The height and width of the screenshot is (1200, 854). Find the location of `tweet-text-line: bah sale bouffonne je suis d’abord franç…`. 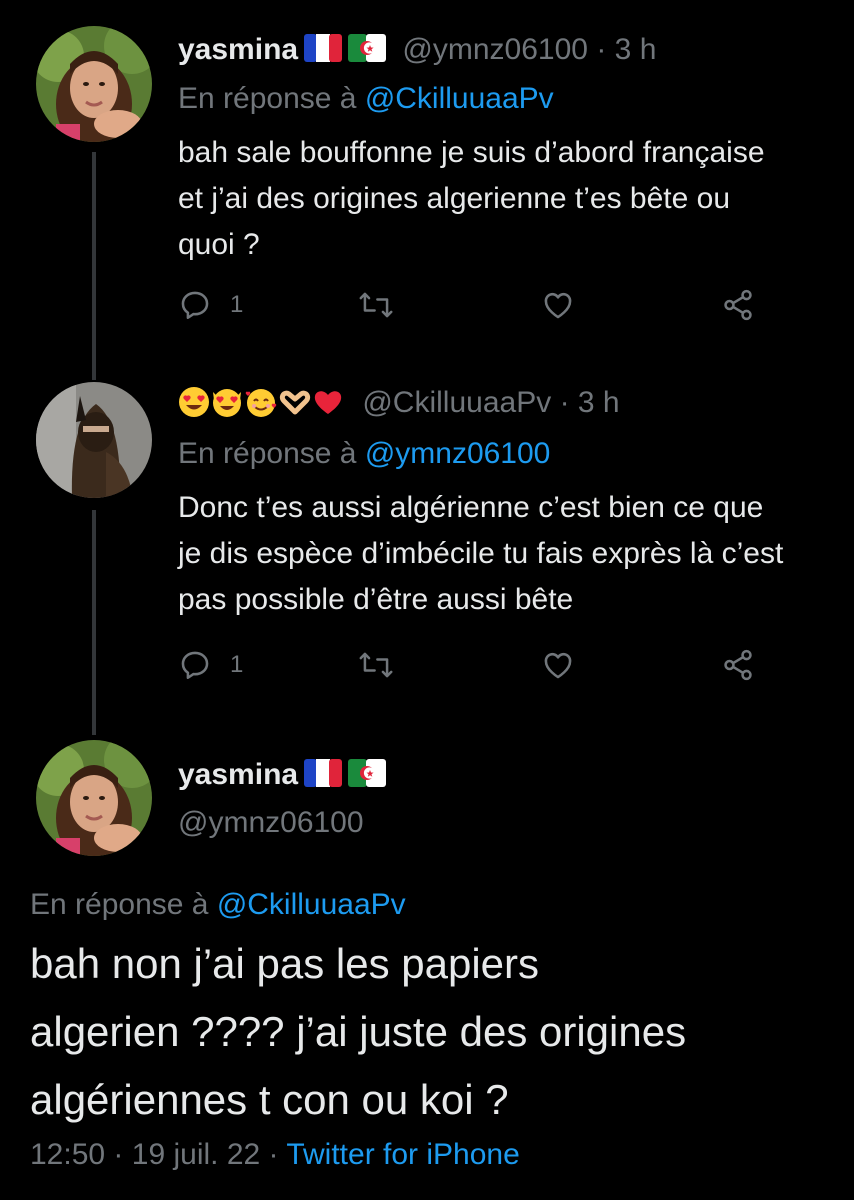

tweet-text-line: bah sale bouffonne je suis d’abord franç… is located at coordinates (471, 152).